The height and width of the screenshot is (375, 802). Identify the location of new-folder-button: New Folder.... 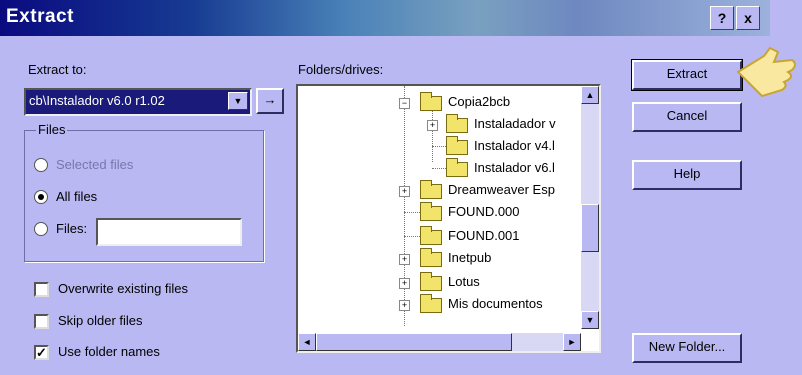
(687, 348).